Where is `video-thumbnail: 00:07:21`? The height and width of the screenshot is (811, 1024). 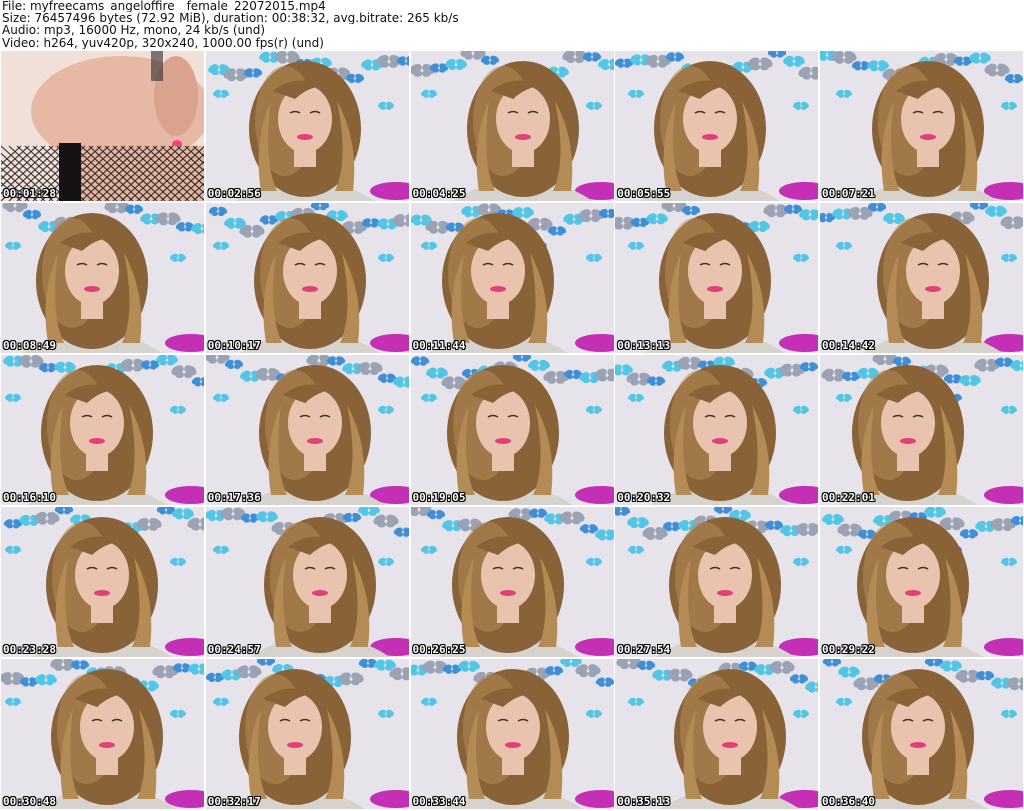 video-thumbnail: 00:07:21 is located at coordinates (921, 126).